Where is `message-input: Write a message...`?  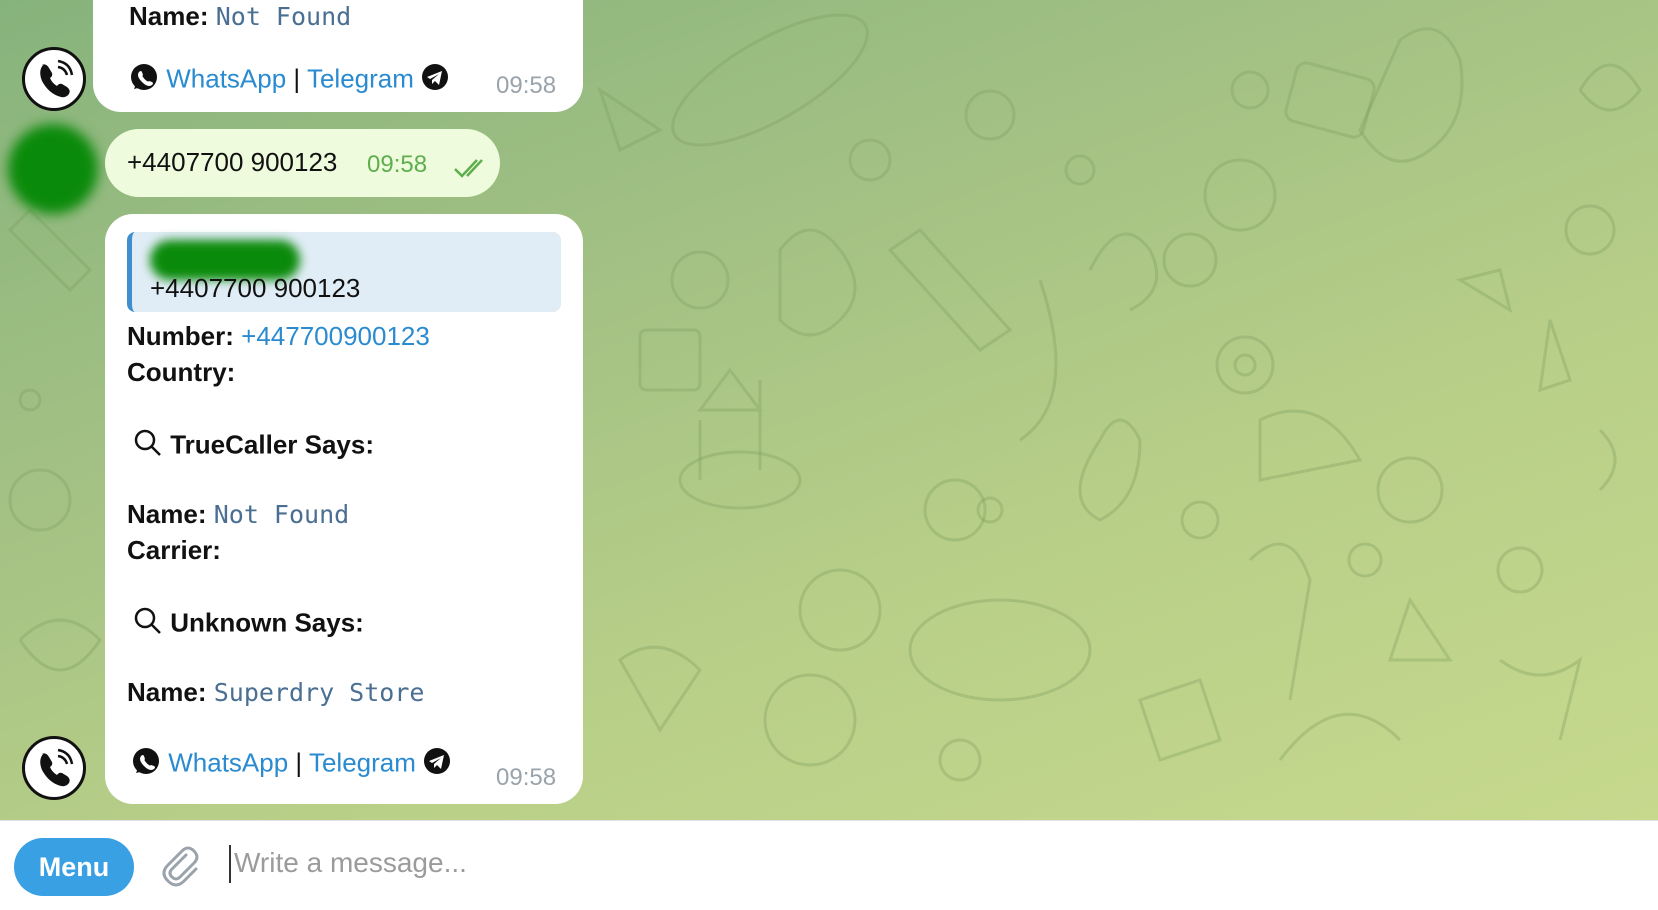
message-input: Write a message... is located at coordinates (350, 863).